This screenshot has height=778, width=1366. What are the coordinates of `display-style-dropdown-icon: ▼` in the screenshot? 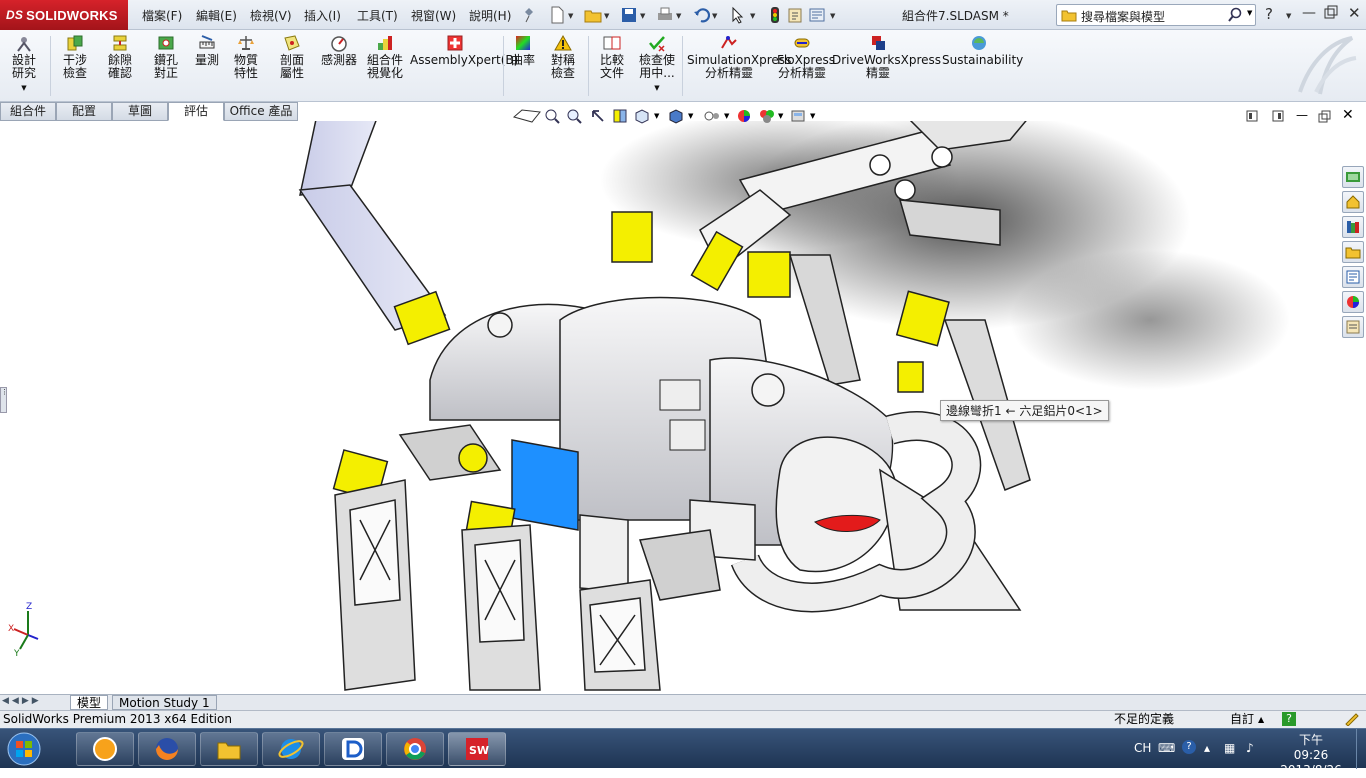 It's located at (690, 116).